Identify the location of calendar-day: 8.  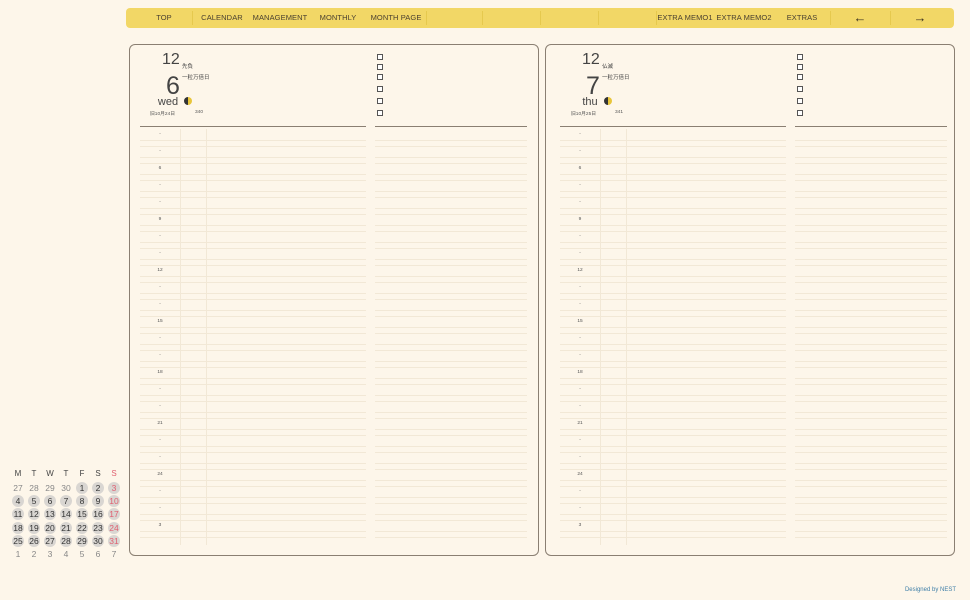
(82, 501).